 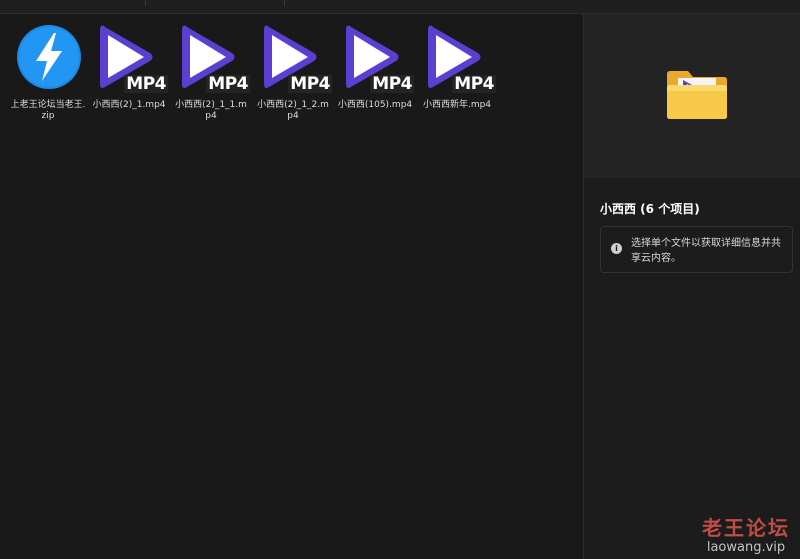 What do you see at coordinates (746, 547) in the screenshot?
I see `watermark-en: laowang.vip` at bounding box center [746, 547].